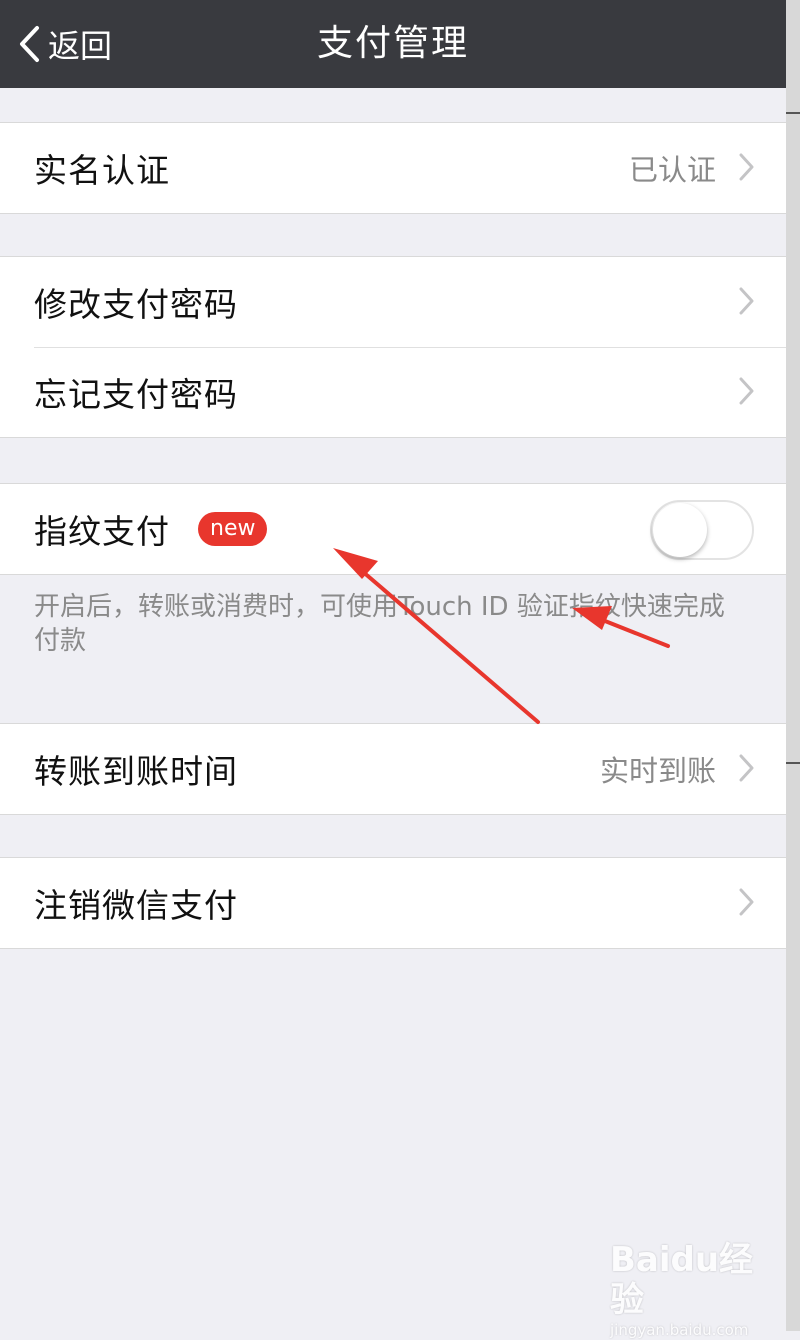 This screenshot has width=800, height=1340. I want to click on watermark-logo: Baidu经验, so click(682, 1280).